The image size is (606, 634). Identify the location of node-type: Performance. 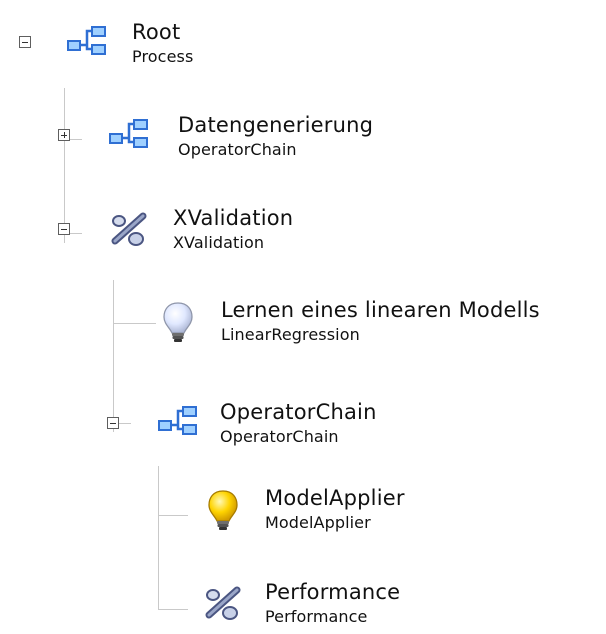
(316, 616).